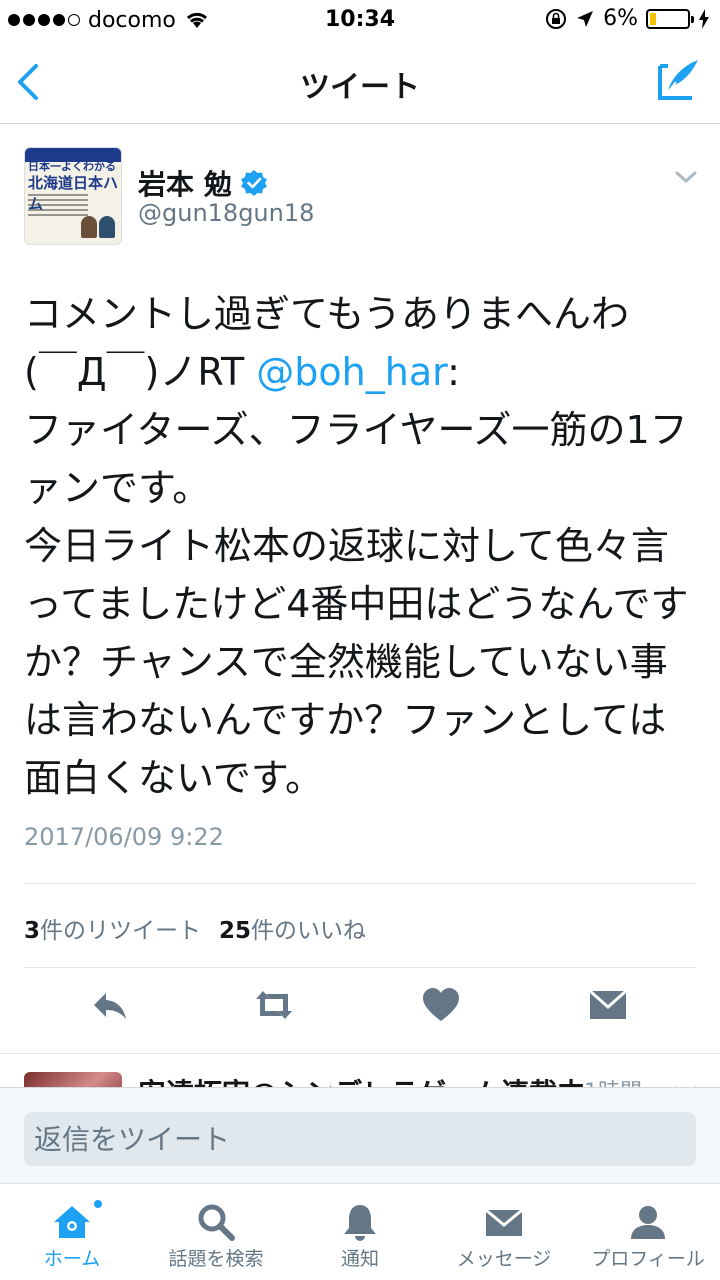 The image size is (720, 1280). Describe the element at coordinates (360, 87) in the screenshot. I see `page-title: ツイート` at that location.